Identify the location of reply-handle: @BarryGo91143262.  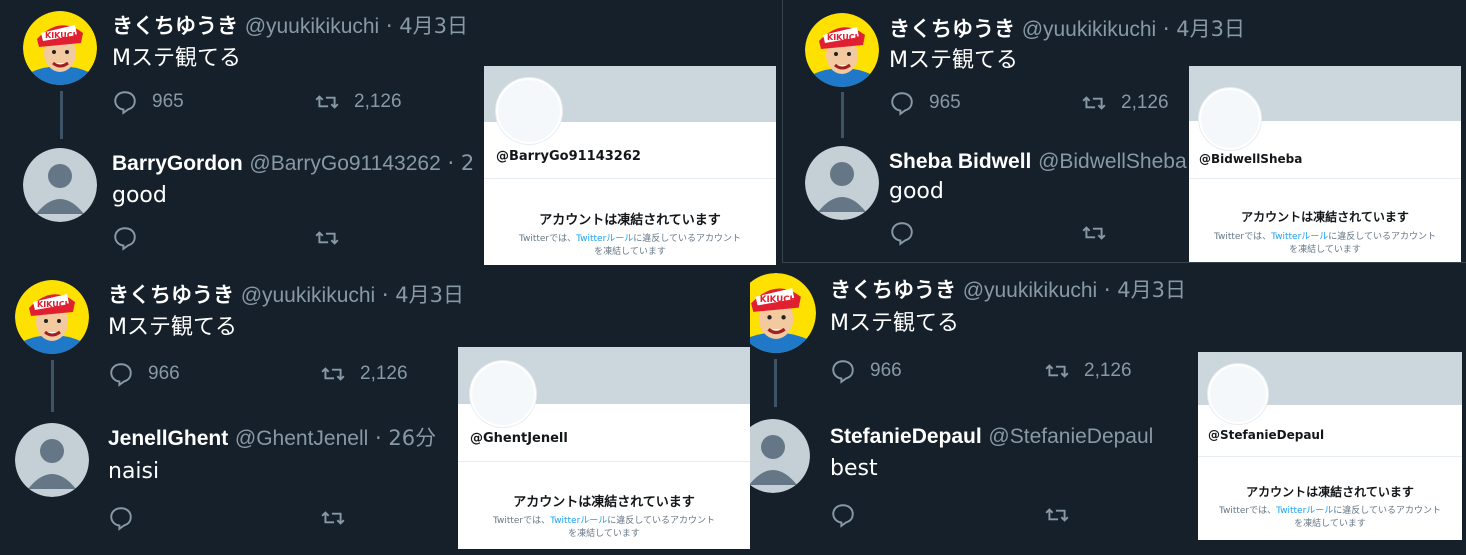
(344, 163).